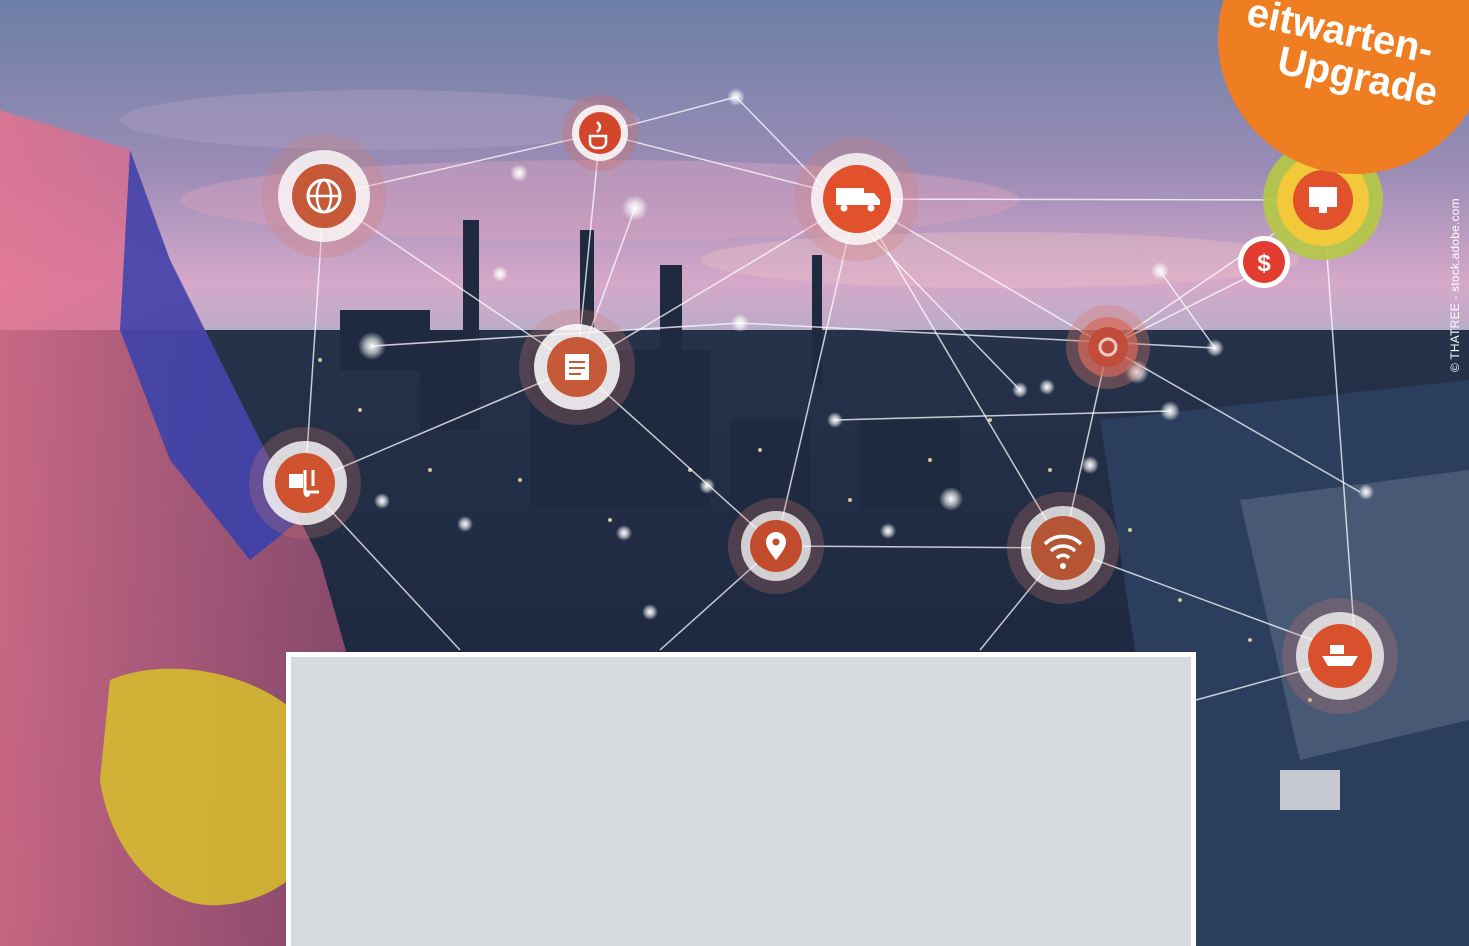 The image size is (1469, 946). Describe the element at coordinates (600, 133) in the screenshot. I see `java-icon` at that location.